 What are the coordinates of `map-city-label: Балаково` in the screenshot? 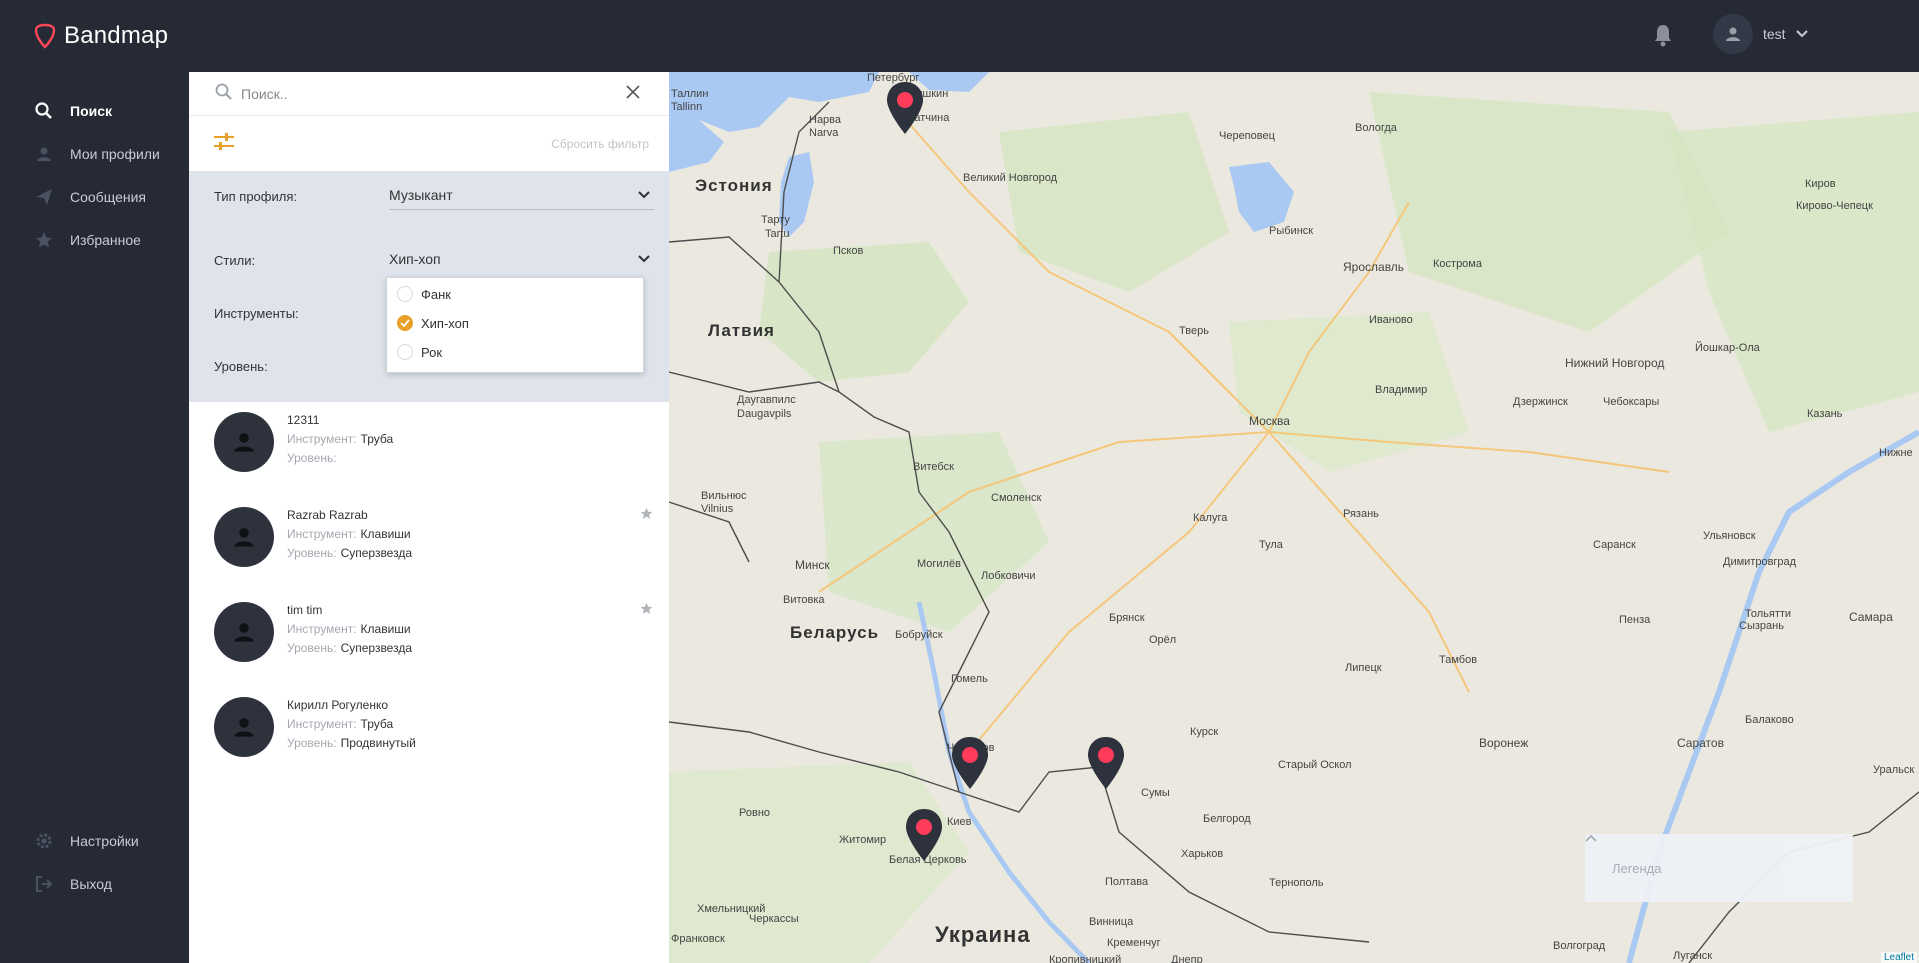 It's located at (1769, 720).